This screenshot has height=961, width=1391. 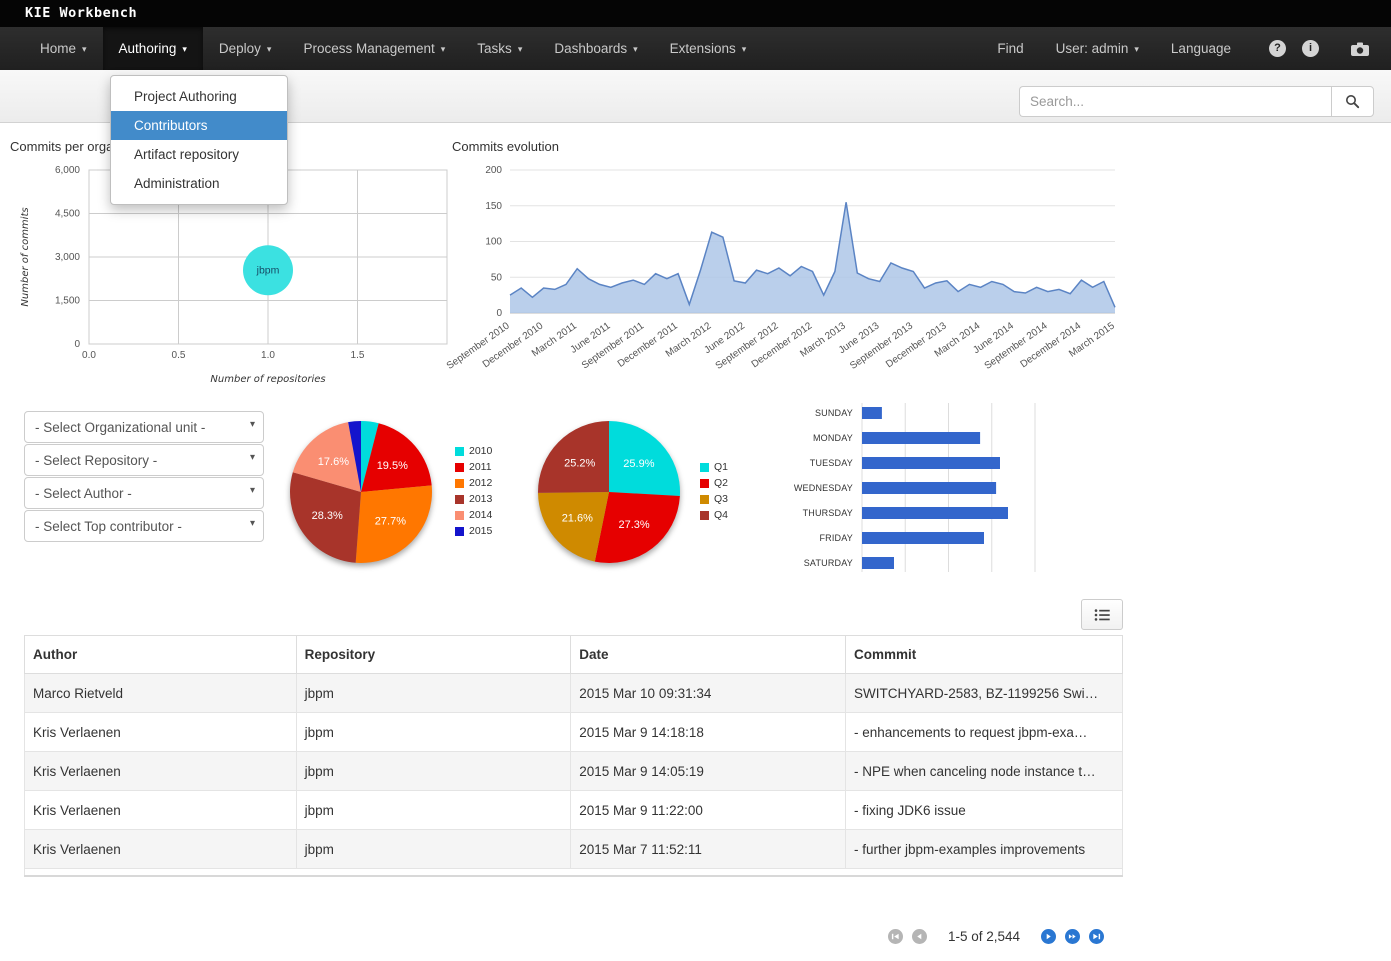 I want to click on filter-select-3: - Select Top contributor -, so click(x=144, y=526).